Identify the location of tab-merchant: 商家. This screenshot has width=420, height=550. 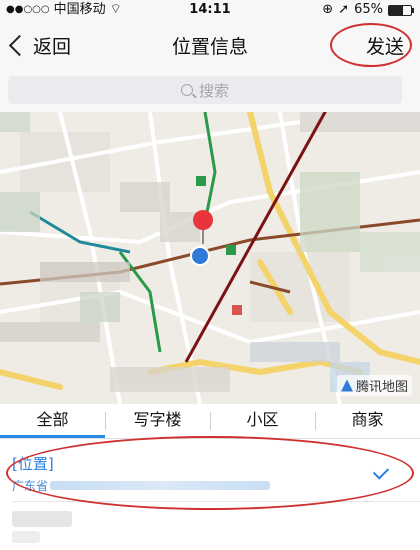
(367, 421).